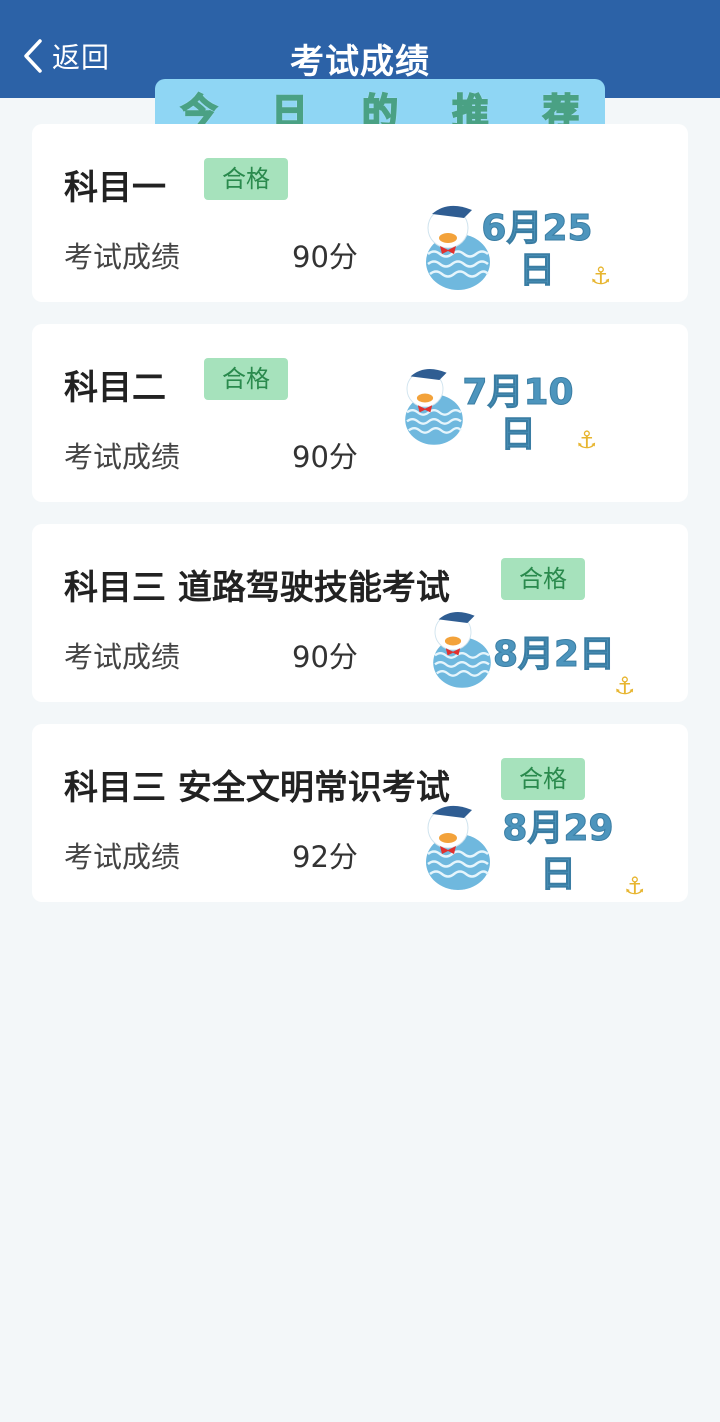  What do you see at coordinates (360, 62) in the screenshot?
I see `page-title: 考试成绩` at bounding box center [360, 62].